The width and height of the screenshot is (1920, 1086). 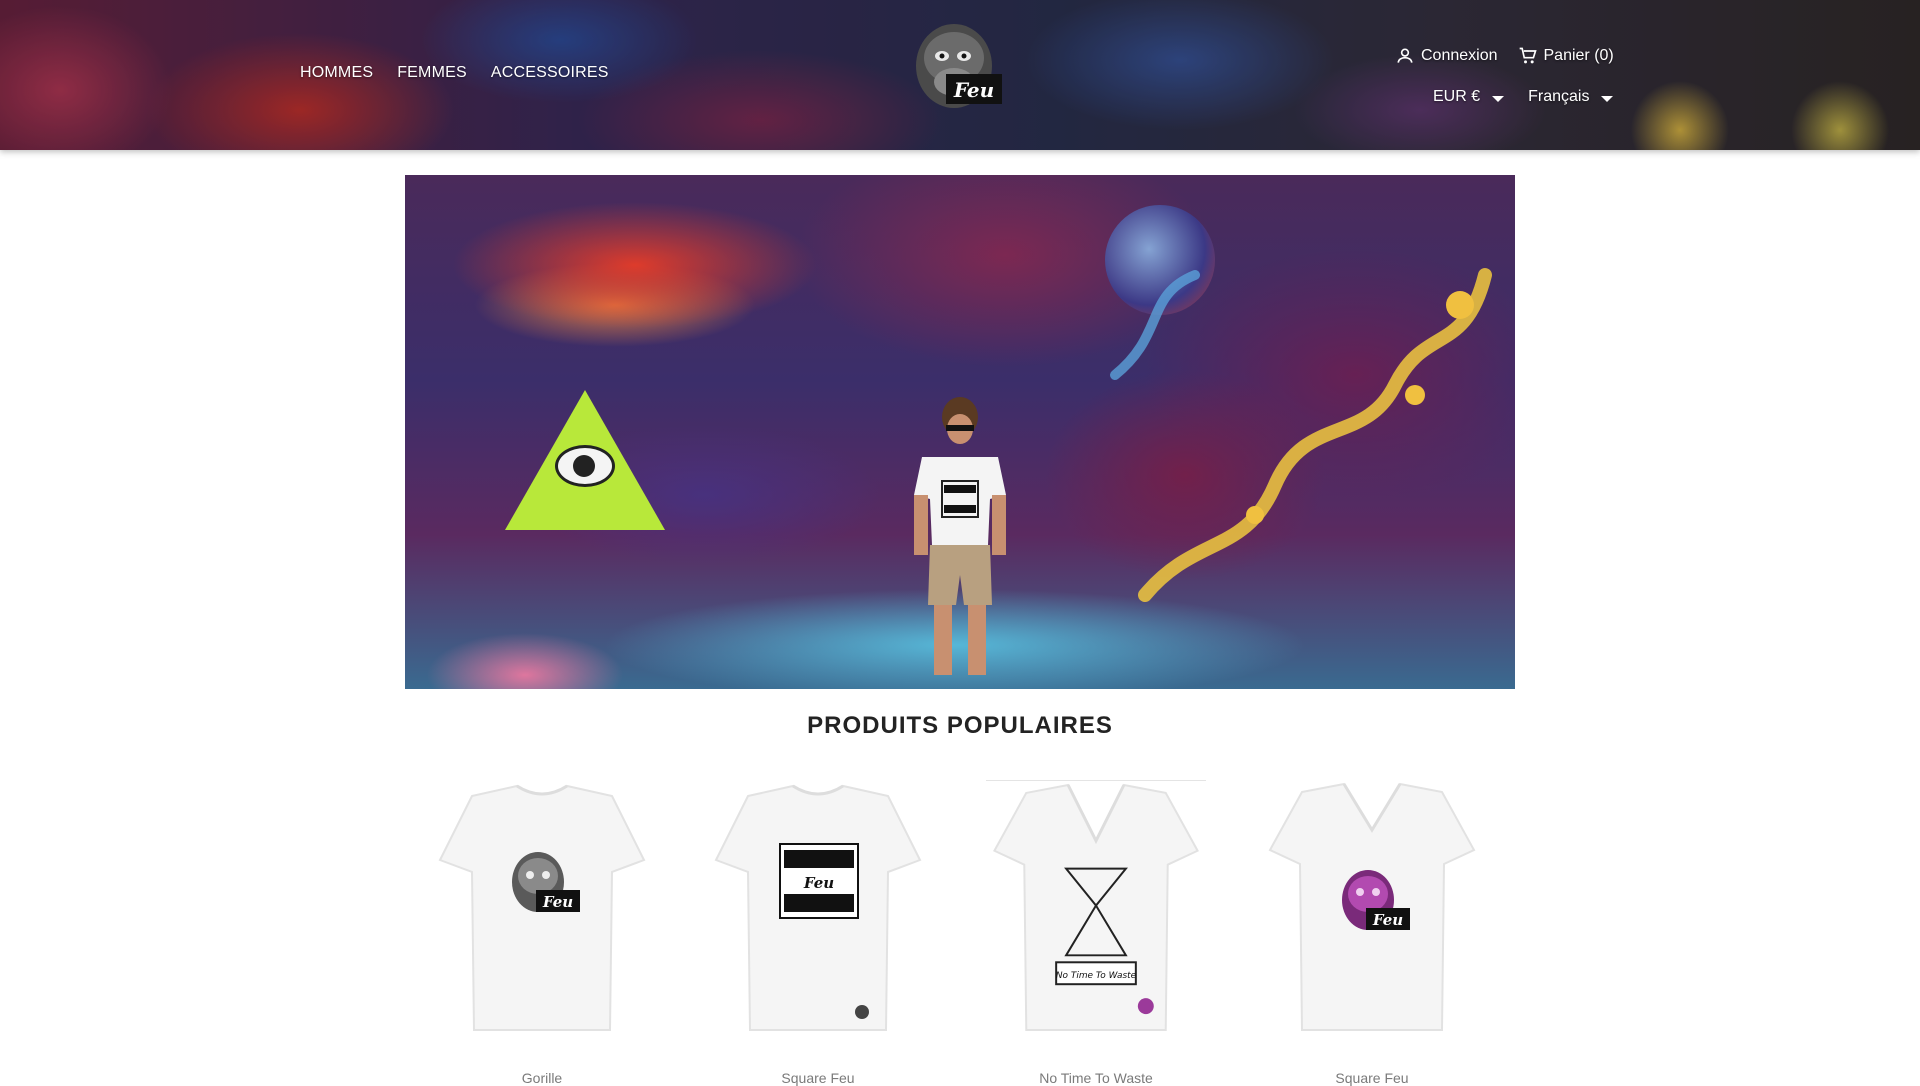 I want to click on product-card: No Time To Waste No Time To Waste, so click(x=1096, y=933).